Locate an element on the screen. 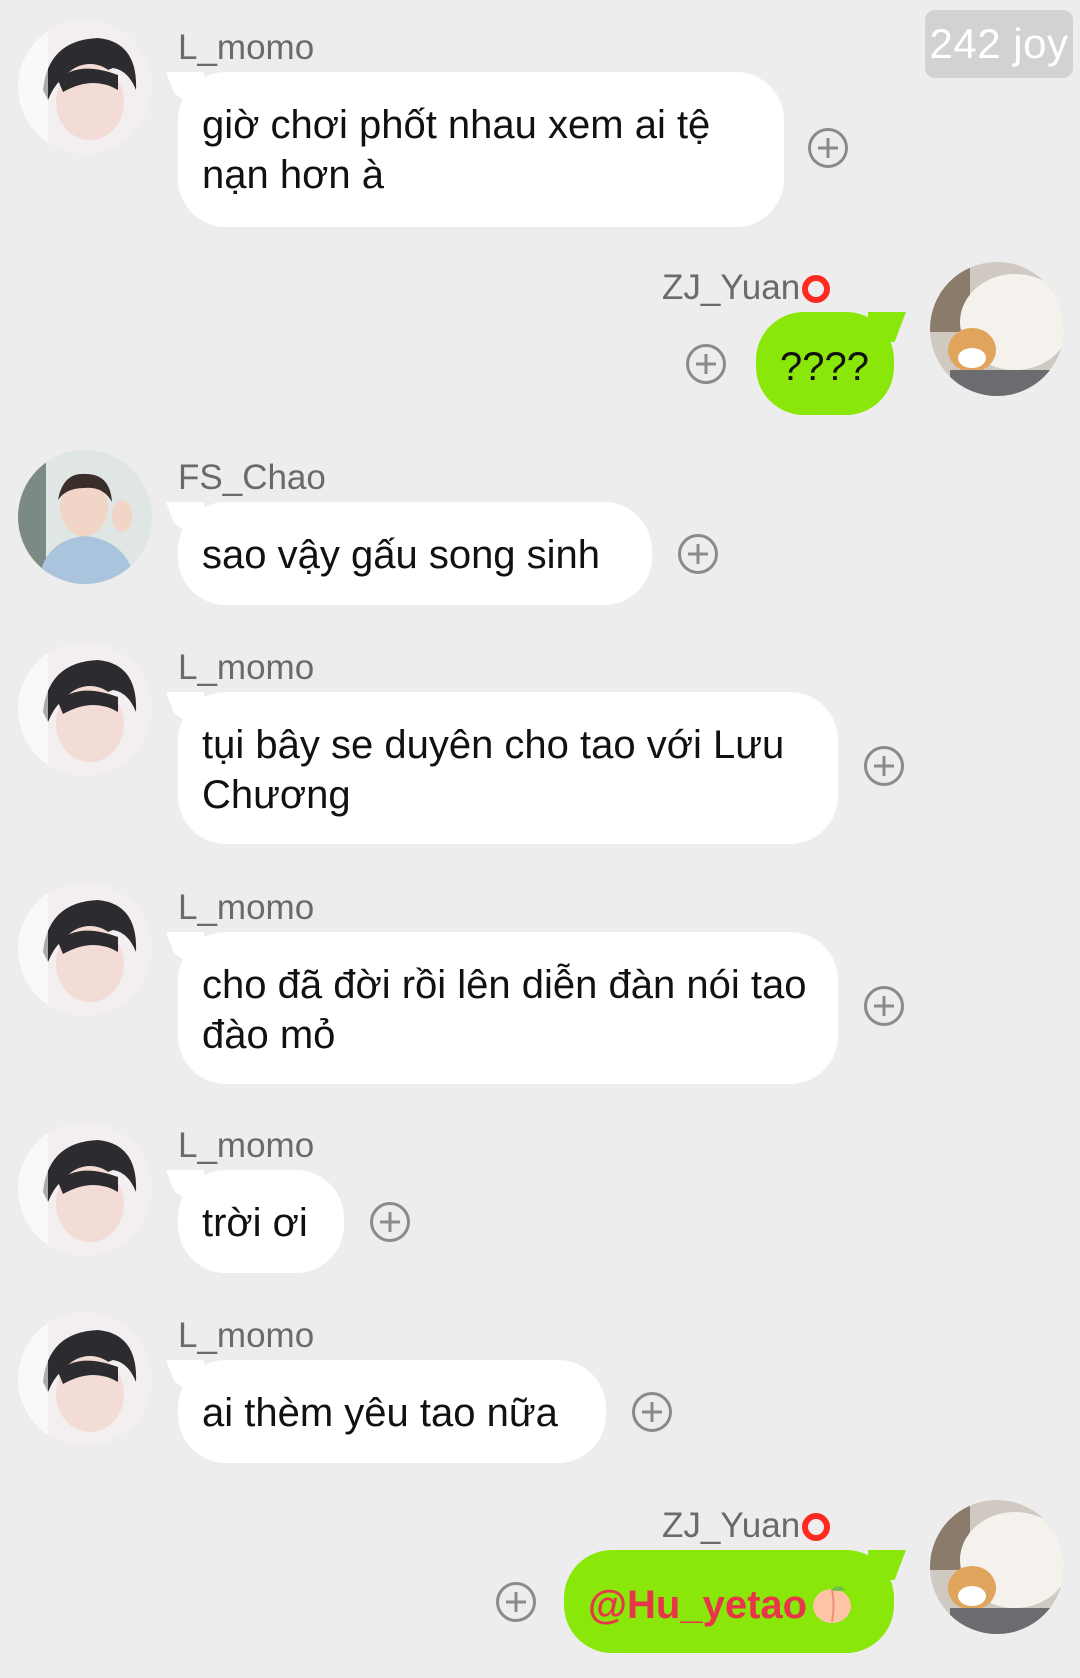  message-text: giờ chơi phốt nhau xem ai tệ nạn hơn à is located at coordinates (456, 150).